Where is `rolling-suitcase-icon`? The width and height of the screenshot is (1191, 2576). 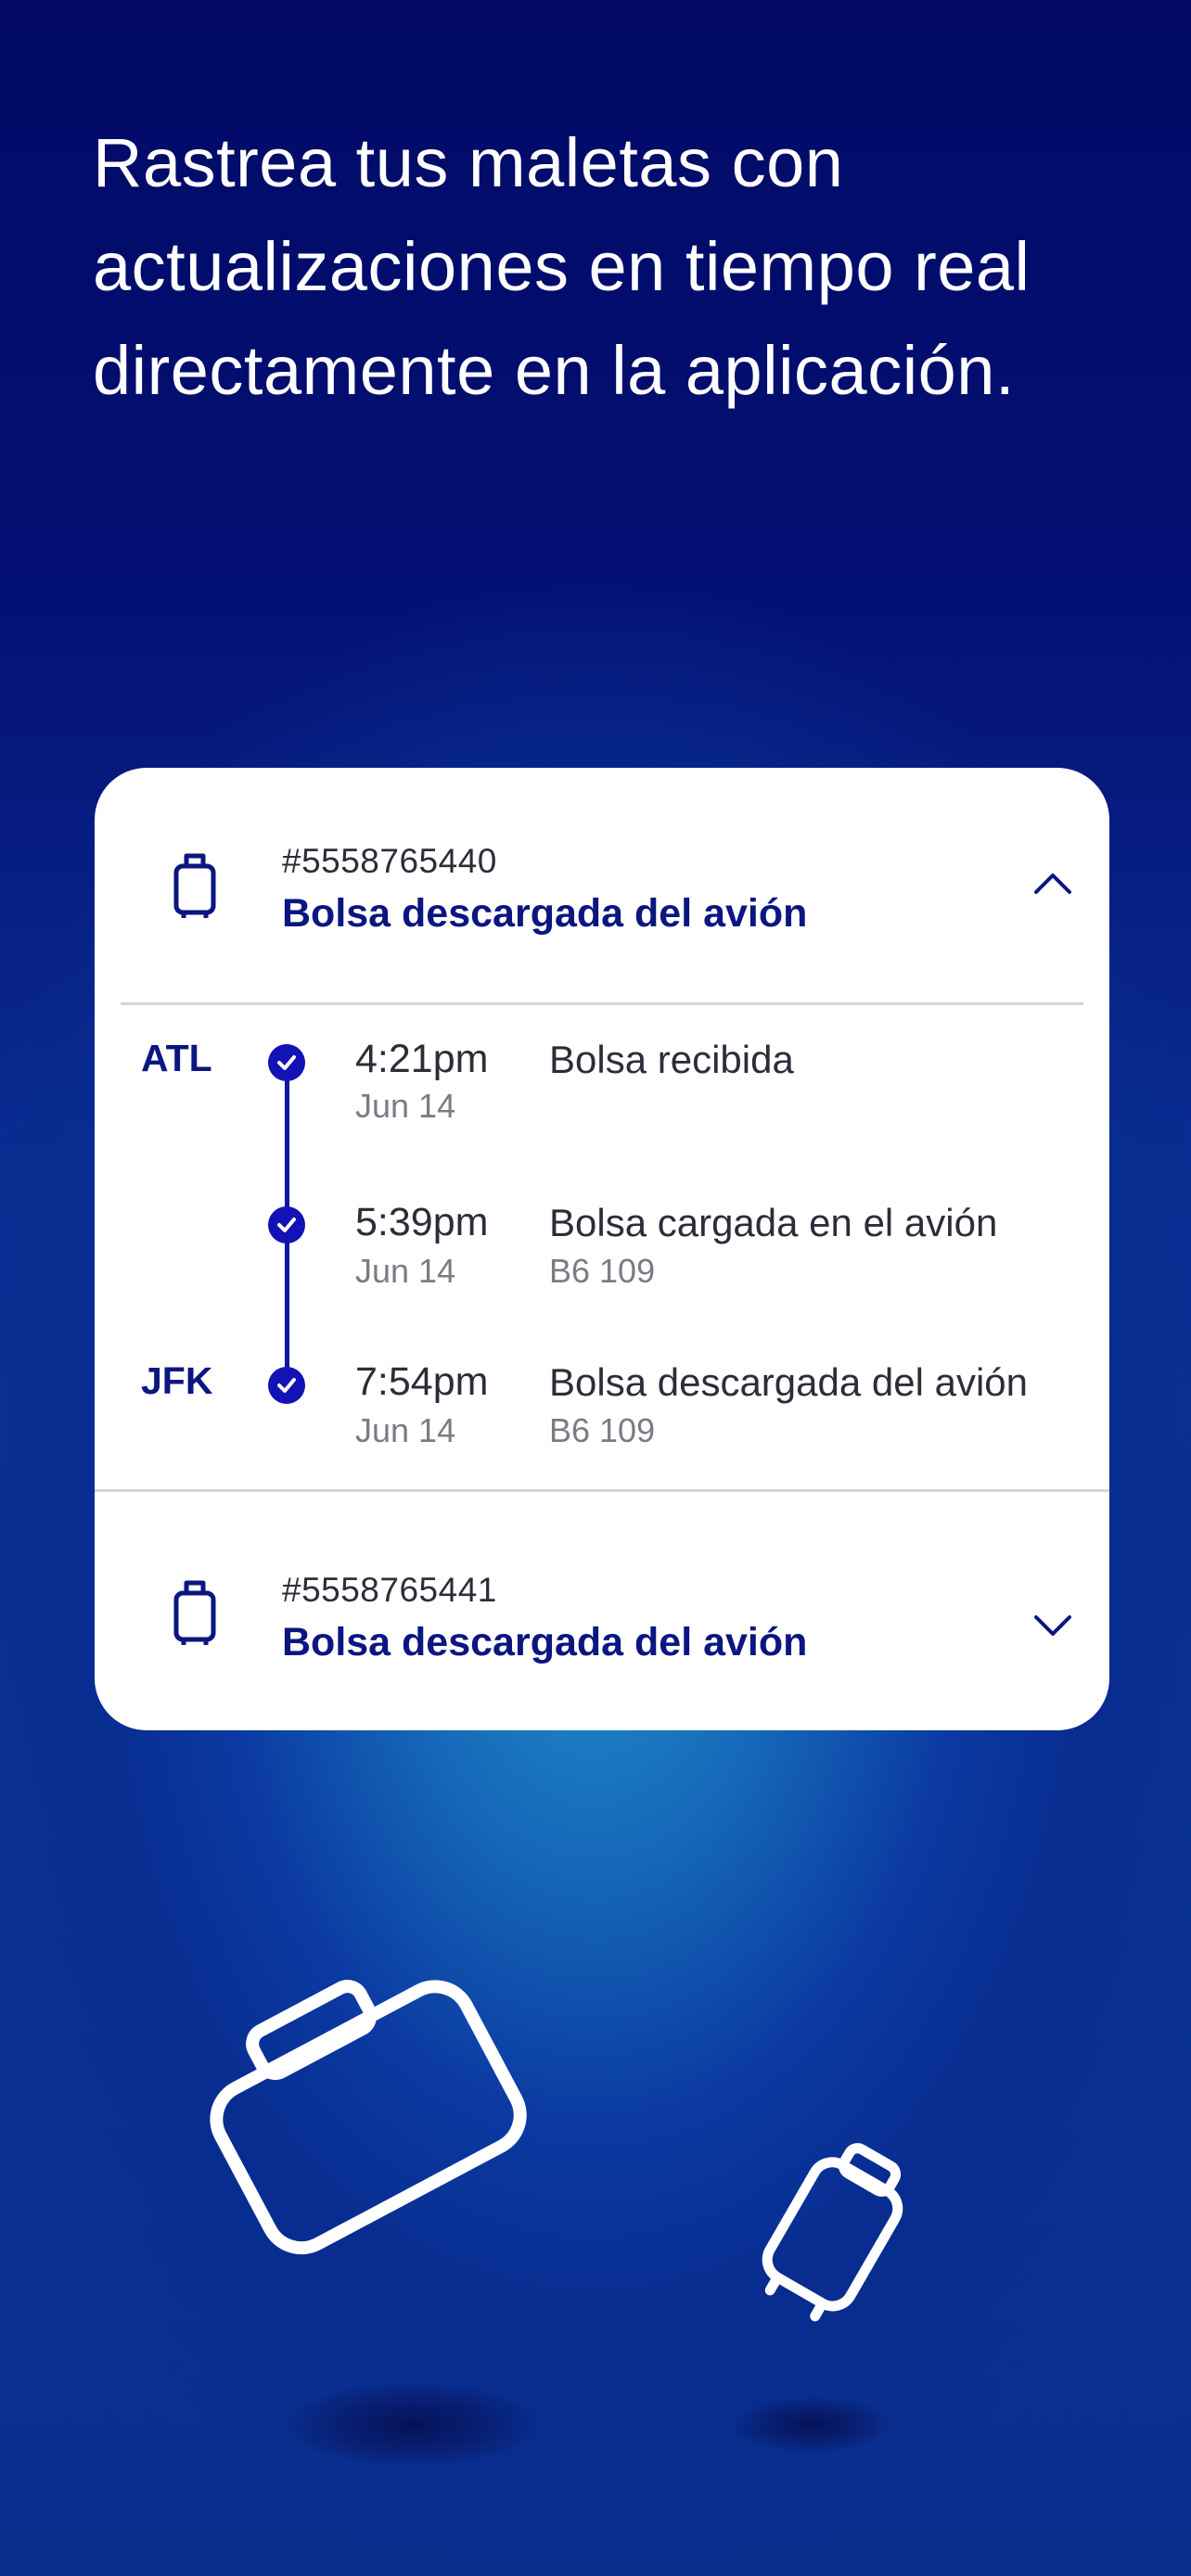
rolling-suitcase-icon is located at coordinates (832, 2232).